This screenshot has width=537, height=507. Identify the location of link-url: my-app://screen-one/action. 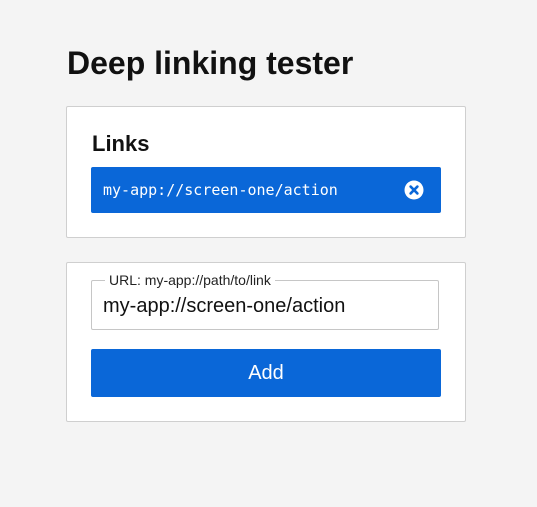
(220, 190).